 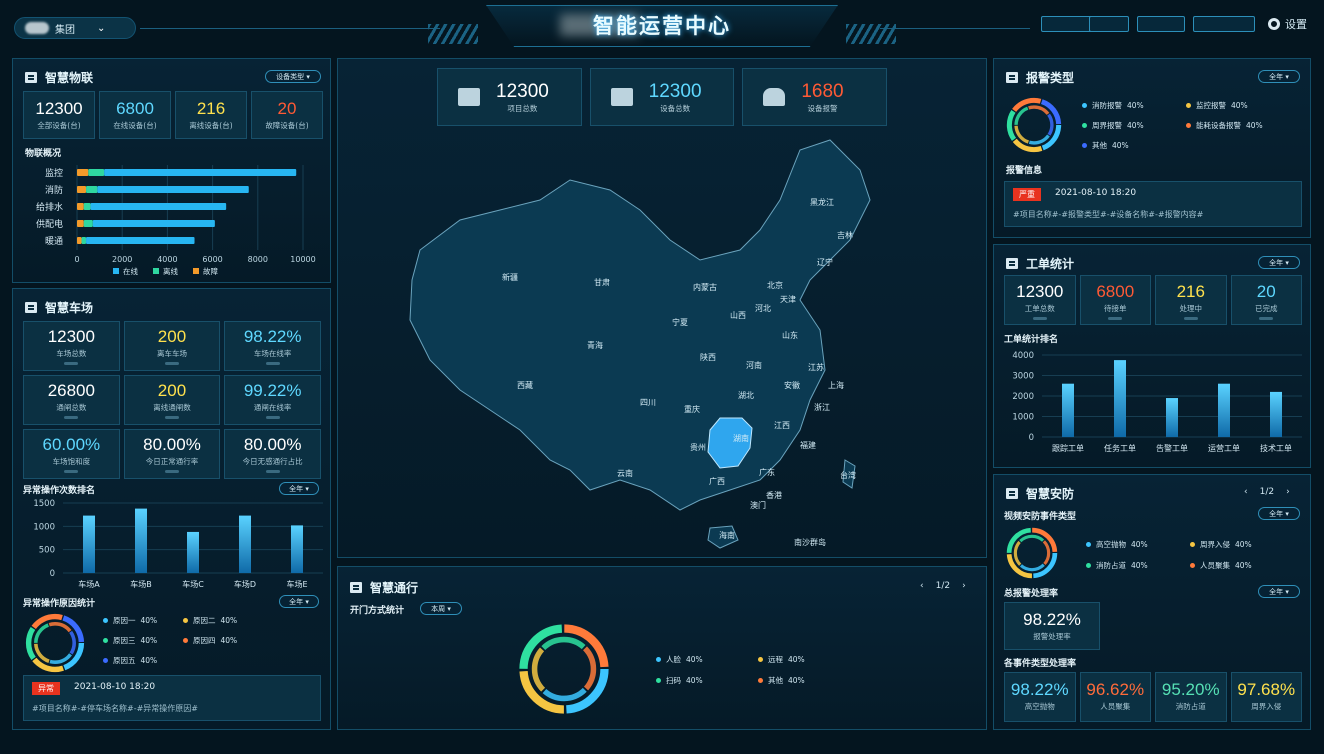 I want to click on iot-stat-label: 故障设备(台), so click(x=287, y=125).